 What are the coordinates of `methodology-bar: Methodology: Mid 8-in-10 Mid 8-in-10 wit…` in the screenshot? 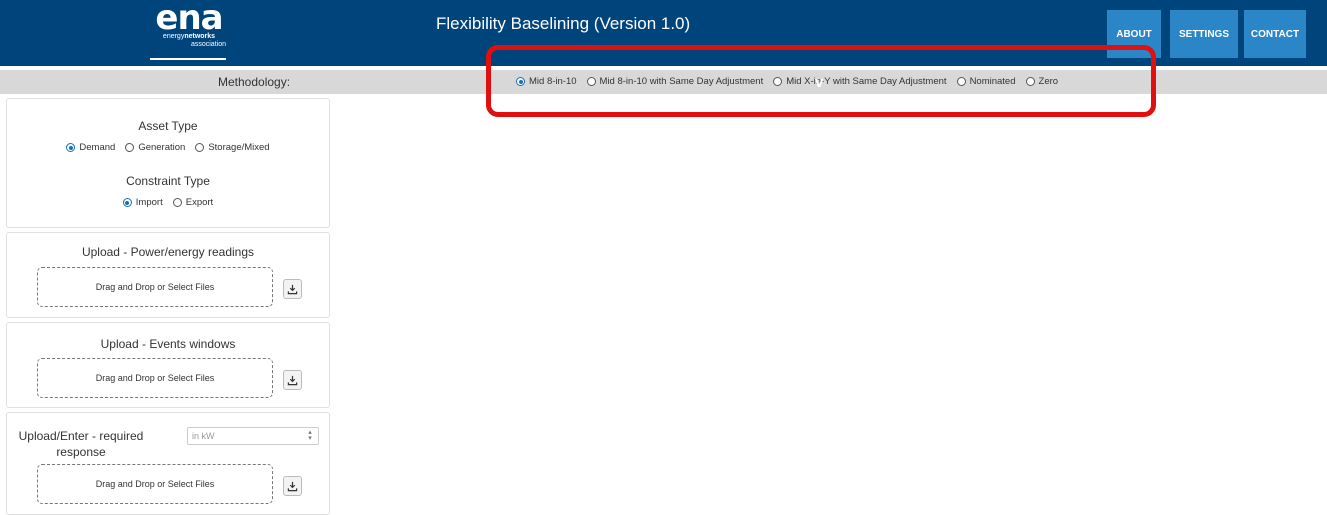 It's located at (663, 82).